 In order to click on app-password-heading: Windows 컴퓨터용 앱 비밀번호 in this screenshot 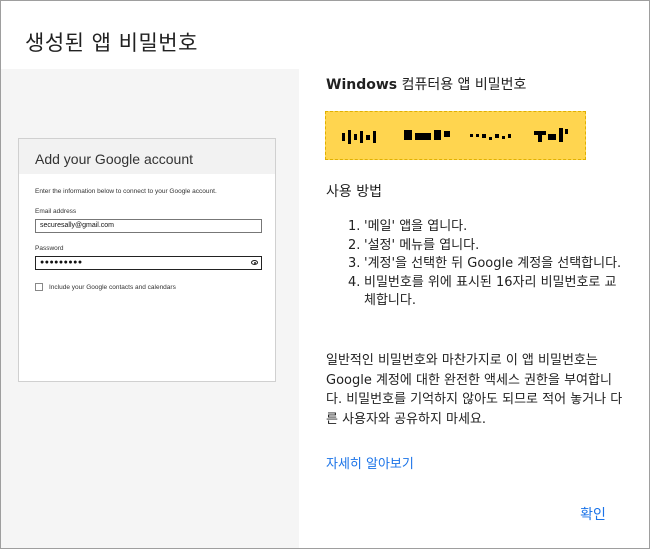, I will do `click(426, 84)`.